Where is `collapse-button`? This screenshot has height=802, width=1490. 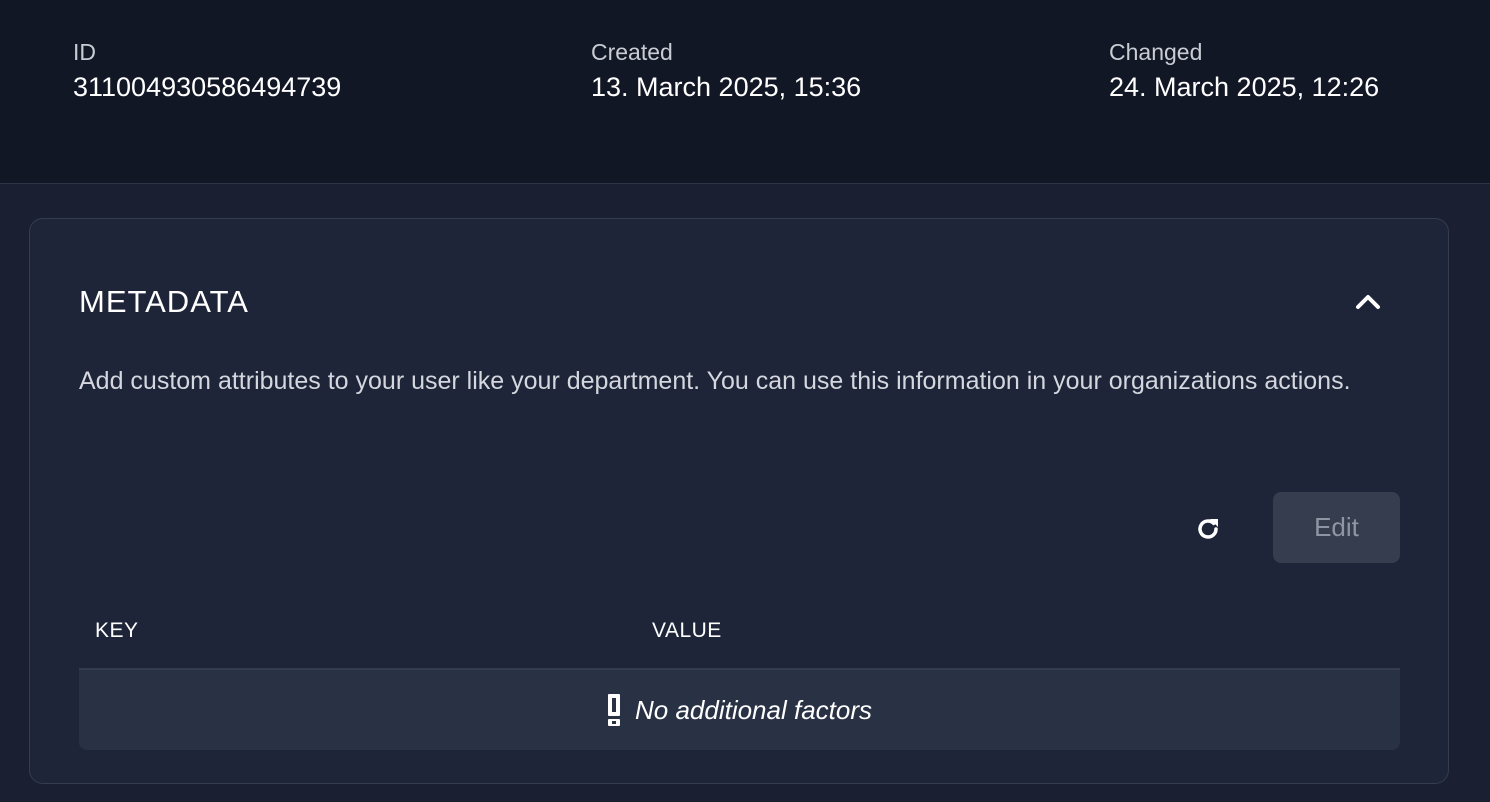
collapse-button is located at coordinates (1368, 301).